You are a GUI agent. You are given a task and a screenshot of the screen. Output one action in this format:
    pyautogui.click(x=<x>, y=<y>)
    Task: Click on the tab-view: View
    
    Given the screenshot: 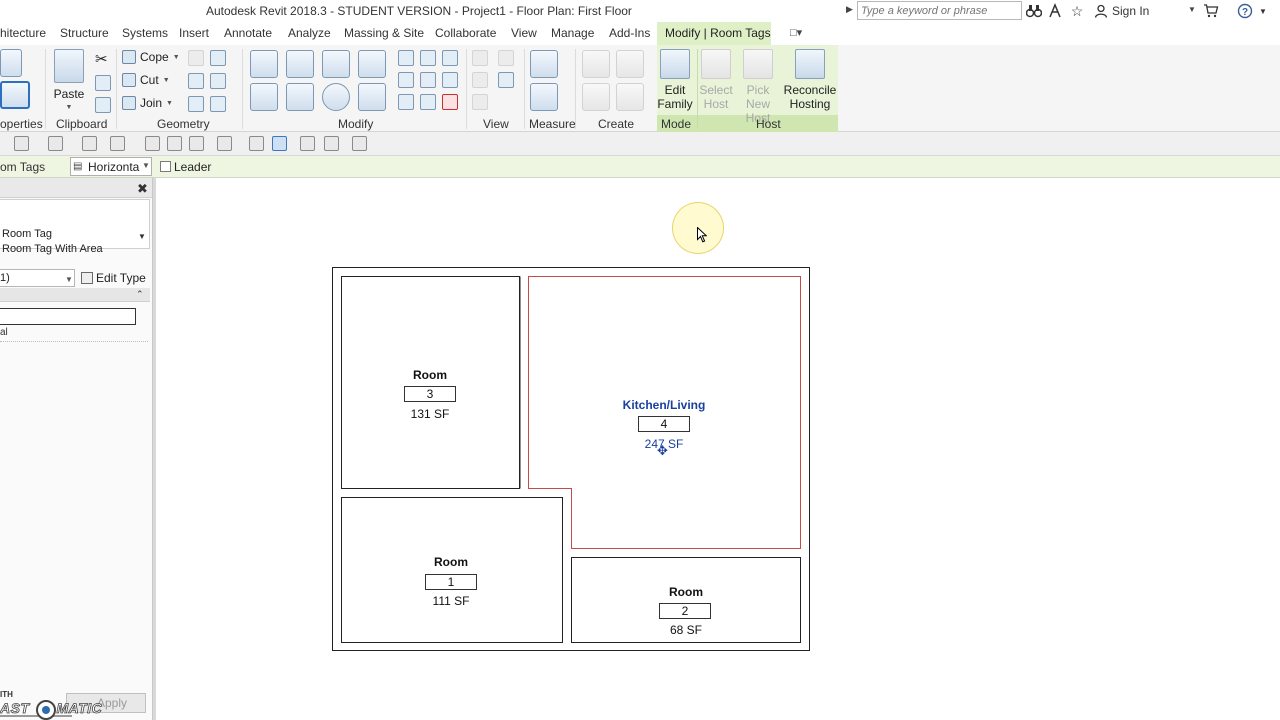 What is the action you would take?
    pyautogui.click(x=524, y=33)
    